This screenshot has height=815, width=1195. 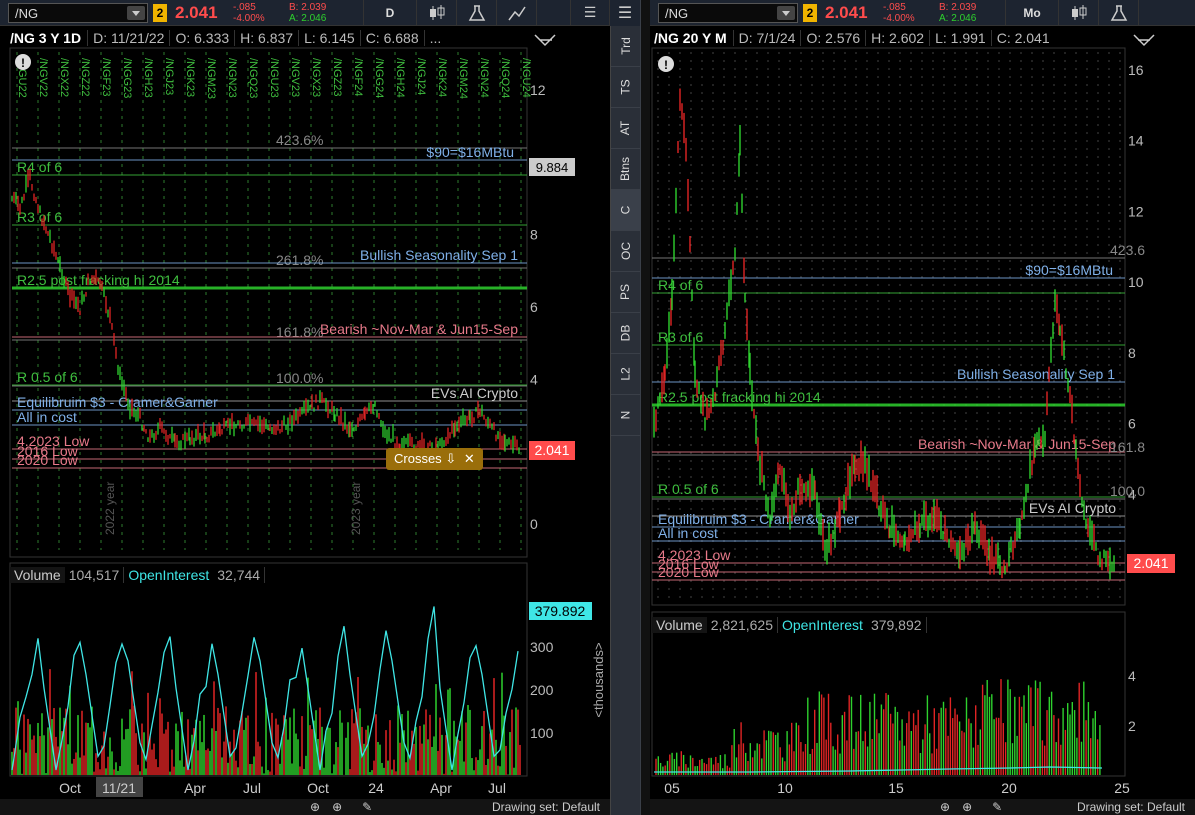 I want to click on side-tab-label: Btns, so click(x=625, y=169).